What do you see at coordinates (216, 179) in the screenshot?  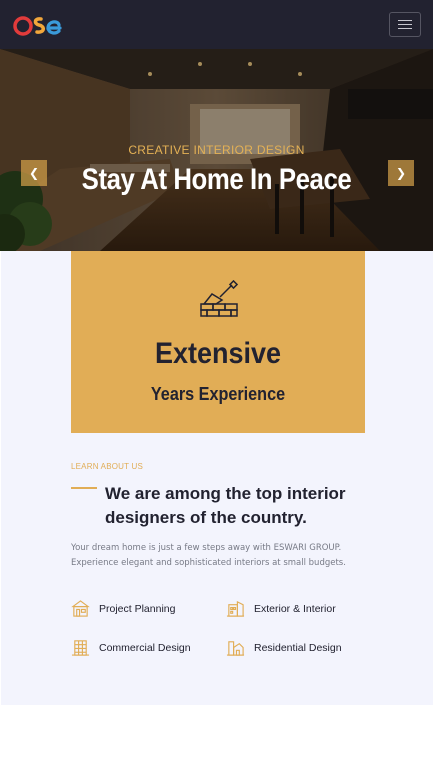 I see `hero-title: Stay At Home In Peace` at bounding box center [216, 179].